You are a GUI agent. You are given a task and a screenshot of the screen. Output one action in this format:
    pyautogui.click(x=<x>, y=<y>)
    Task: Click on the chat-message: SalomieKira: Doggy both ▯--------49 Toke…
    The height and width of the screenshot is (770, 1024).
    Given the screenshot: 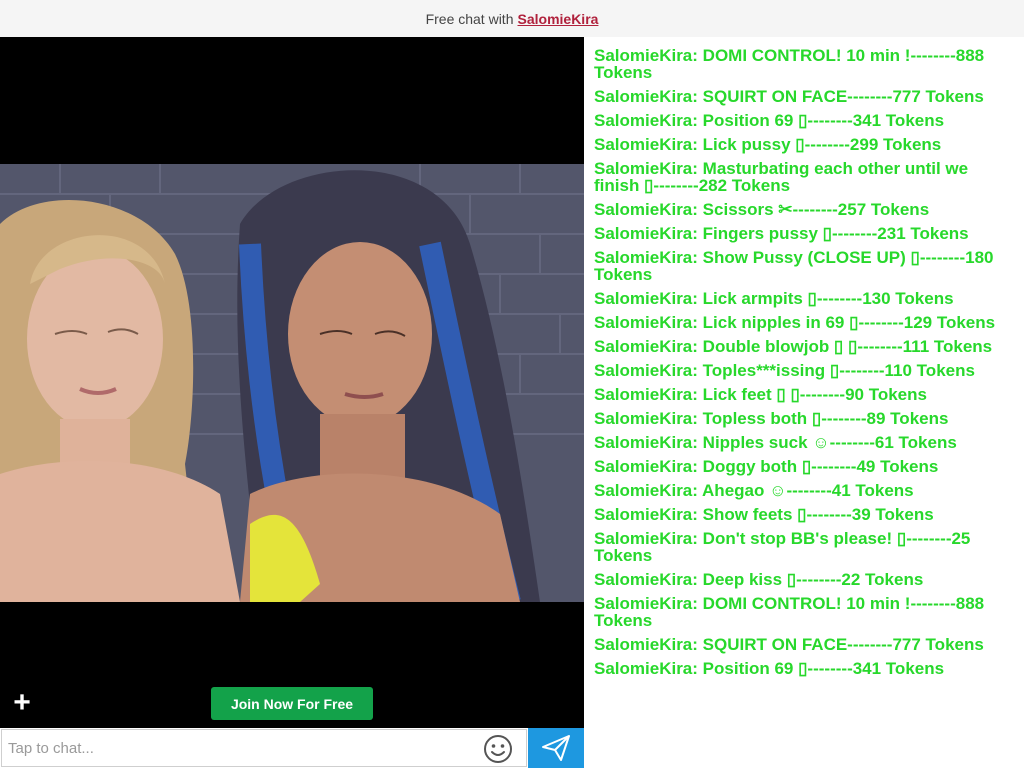 What is the action you would take?
    pyautogui.click(x=805, y=466)
    